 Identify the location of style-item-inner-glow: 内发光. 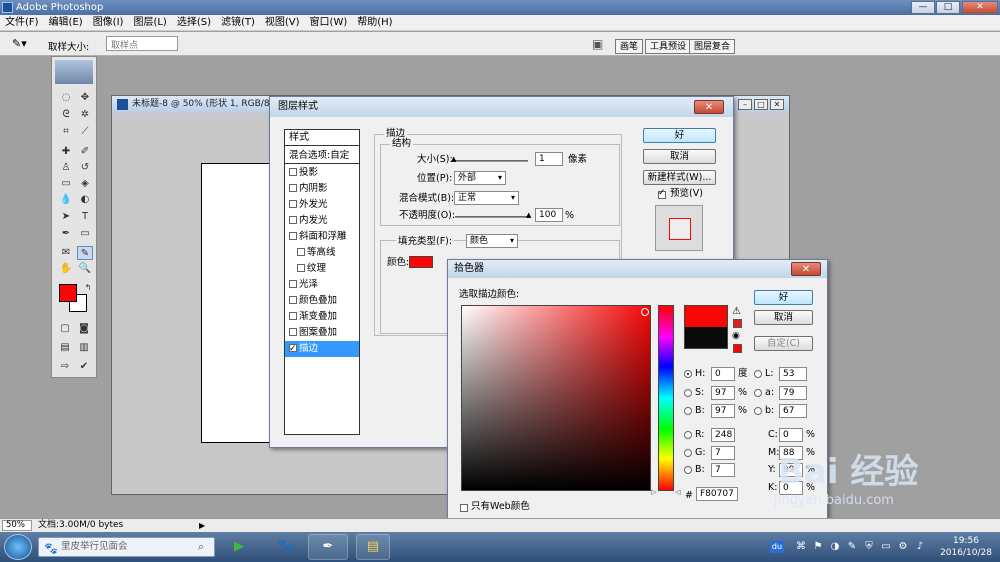
(322, 221).